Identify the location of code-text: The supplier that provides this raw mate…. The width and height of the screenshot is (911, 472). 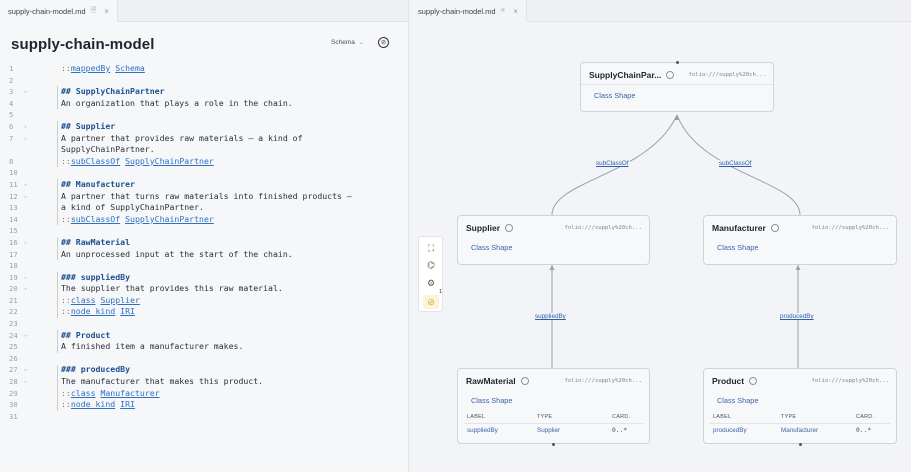
(172, 289).